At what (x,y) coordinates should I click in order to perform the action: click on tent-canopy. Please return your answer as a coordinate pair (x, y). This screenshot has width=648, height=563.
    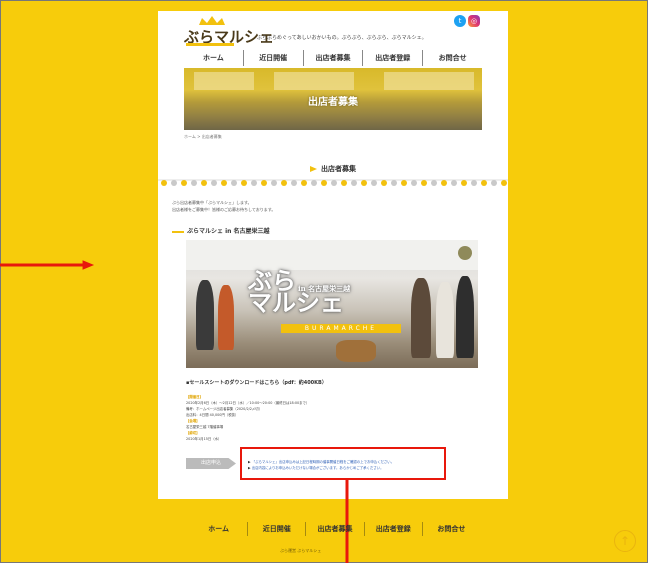
    Looking at the image, I should click on (332, 255).